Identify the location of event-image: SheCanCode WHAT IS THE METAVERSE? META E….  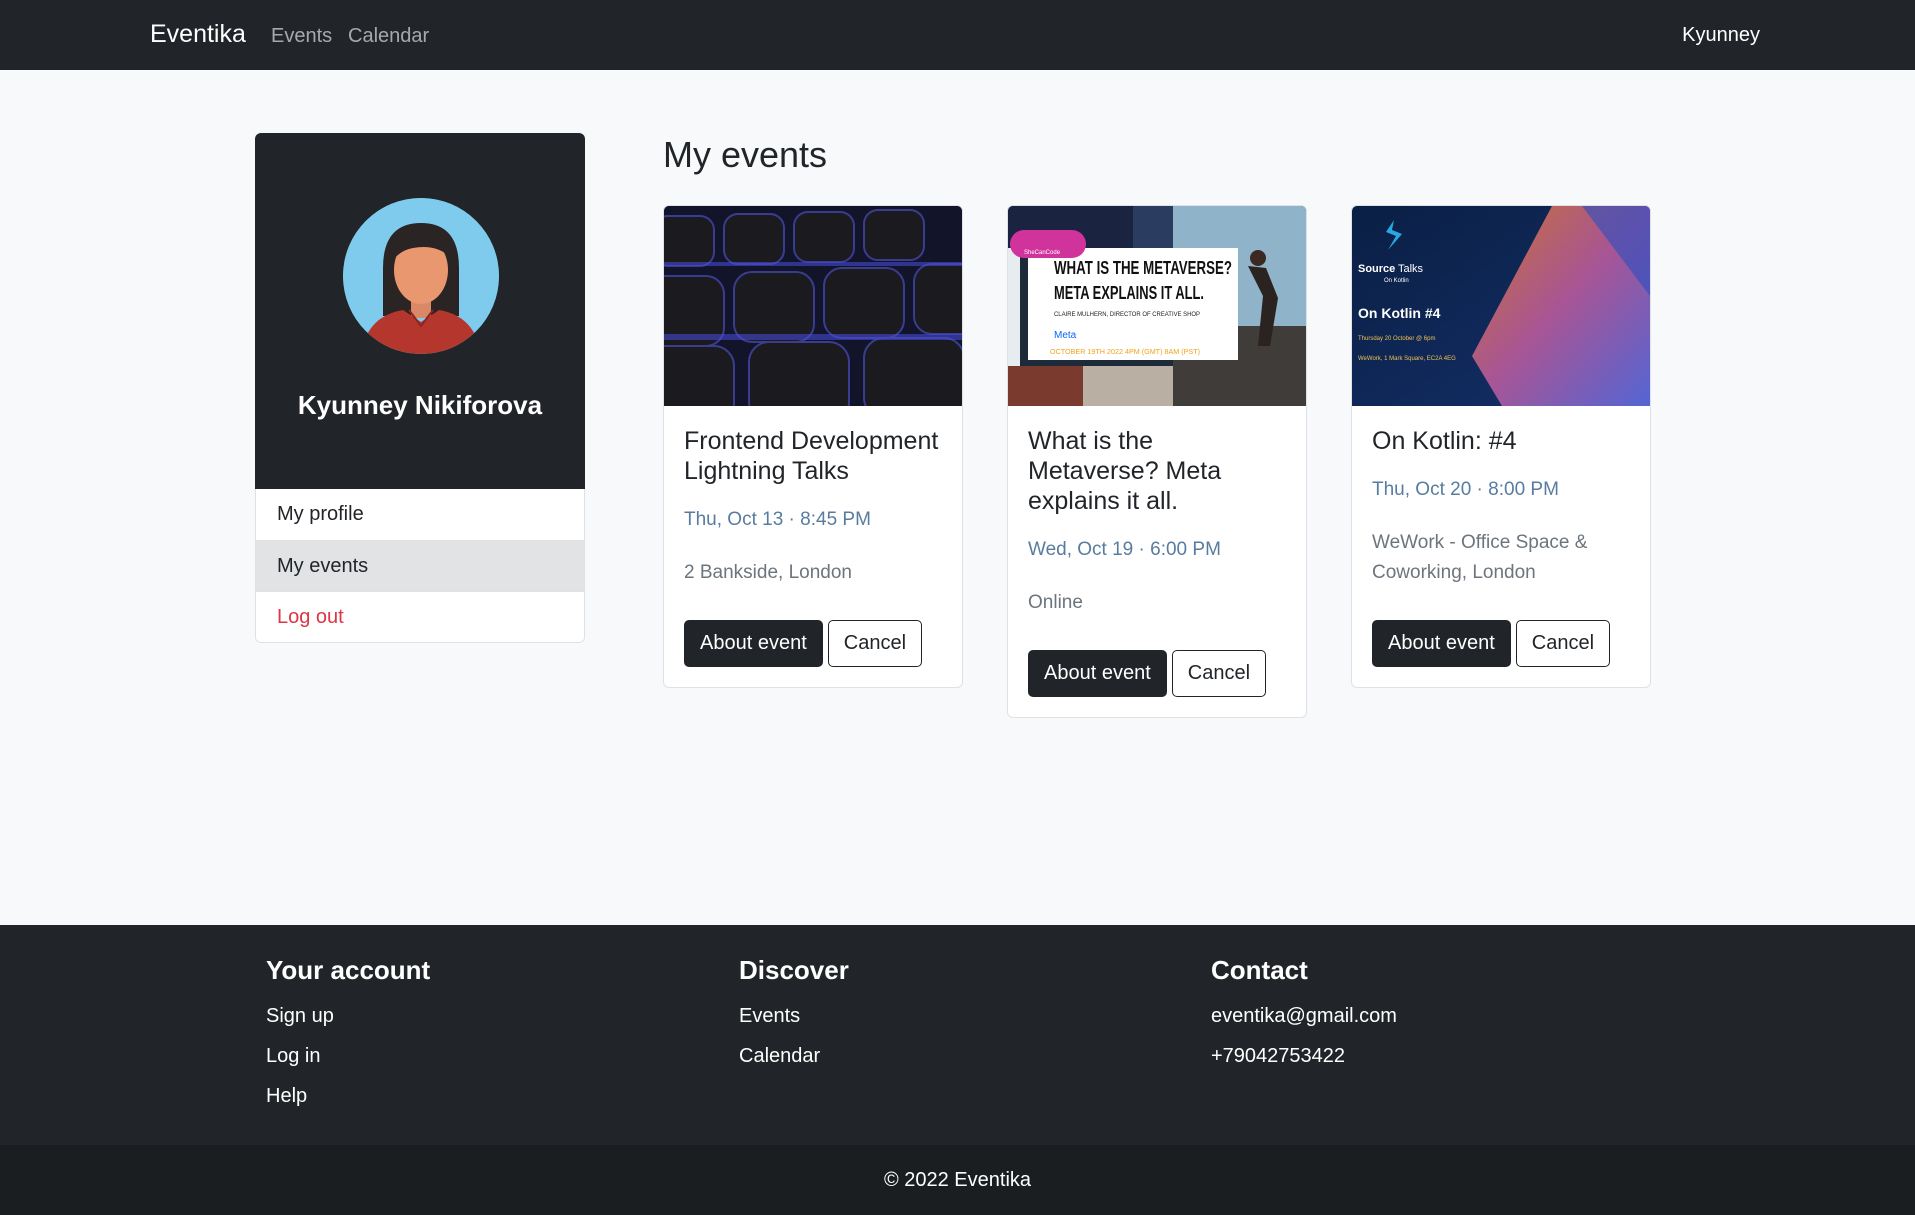
(1157, 306).